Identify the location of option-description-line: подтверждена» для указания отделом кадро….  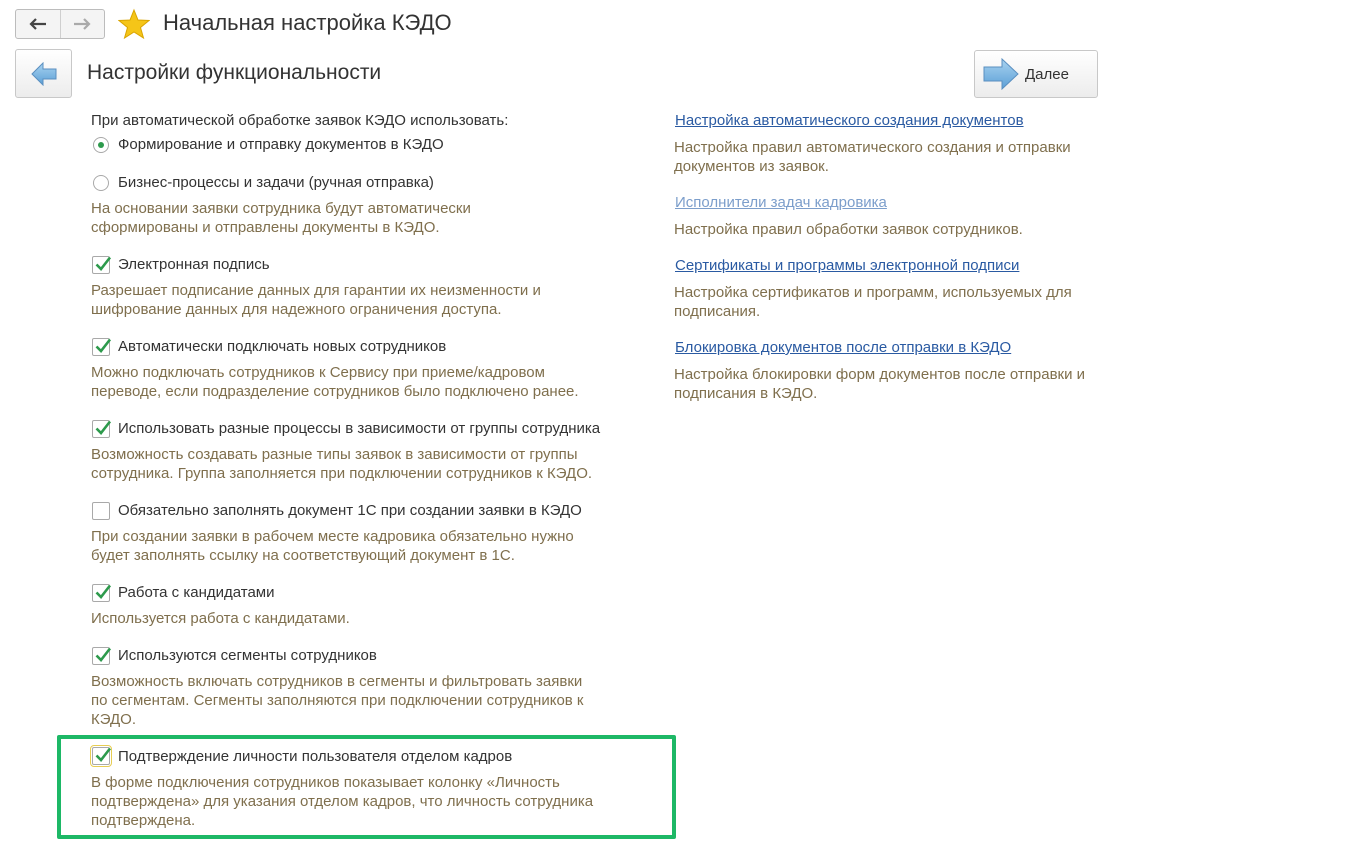
(342, 801).